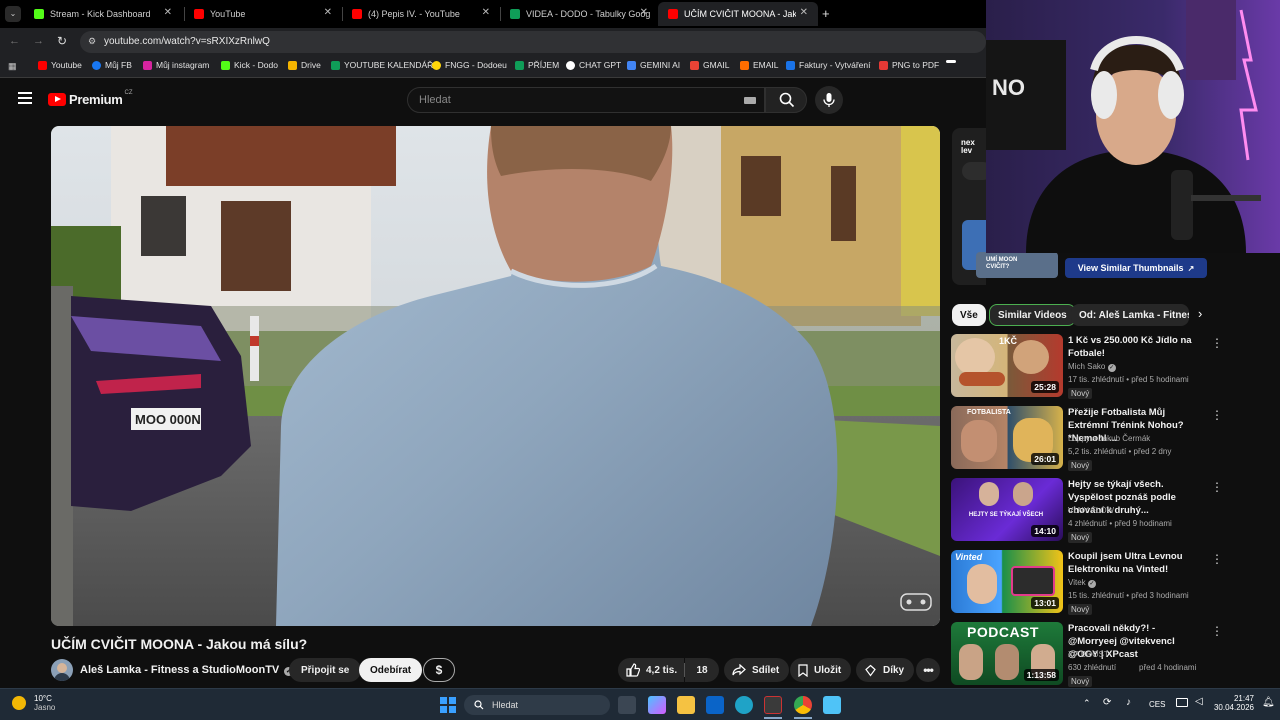 Image resolution: width=1280 pixels, height=720 pixels. I want to click on volume-icon: ◁, so click(1199, 701).